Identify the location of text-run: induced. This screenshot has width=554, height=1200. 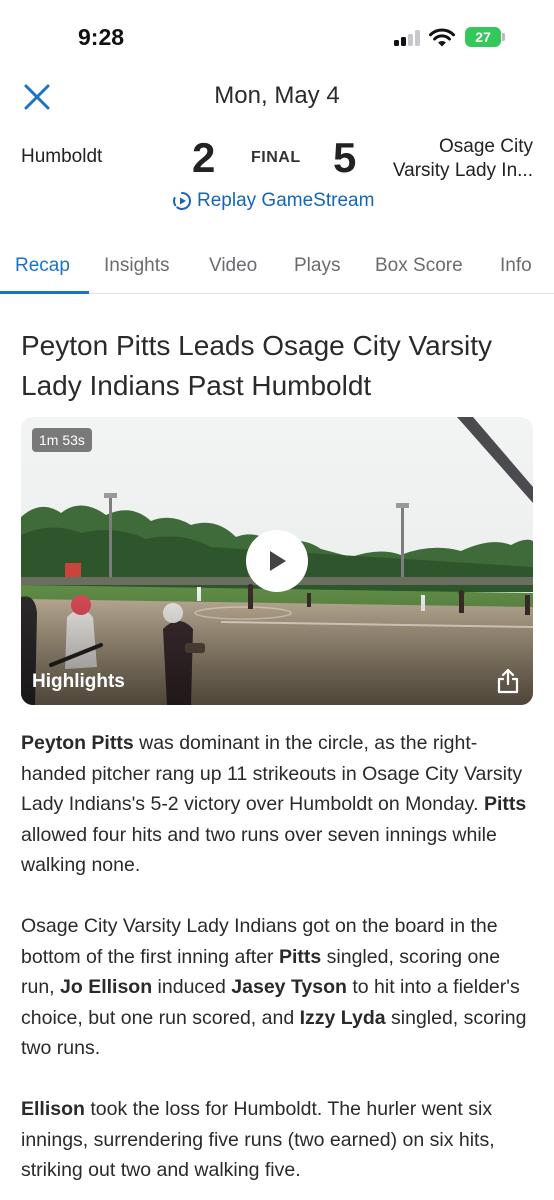
(192, 987).